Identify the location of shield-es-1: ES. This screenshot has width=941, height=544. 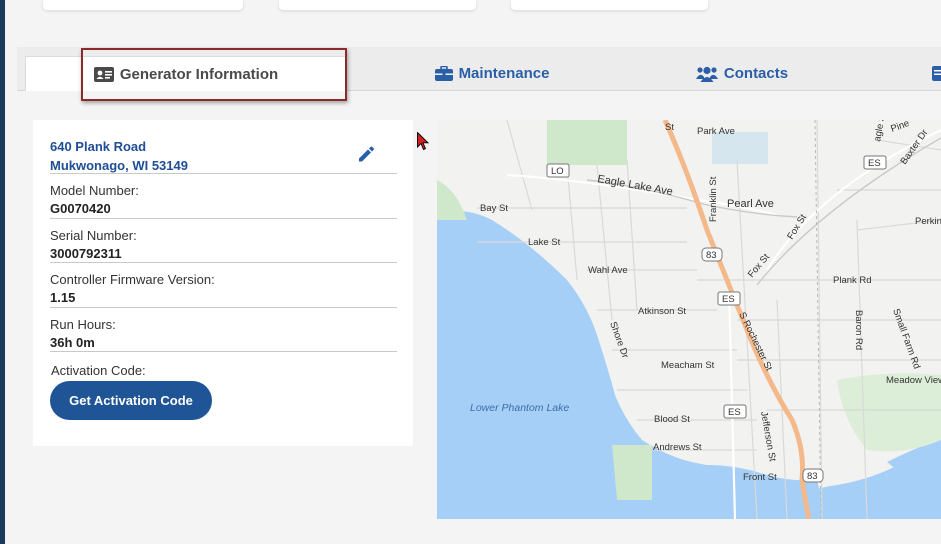
(875, 162).